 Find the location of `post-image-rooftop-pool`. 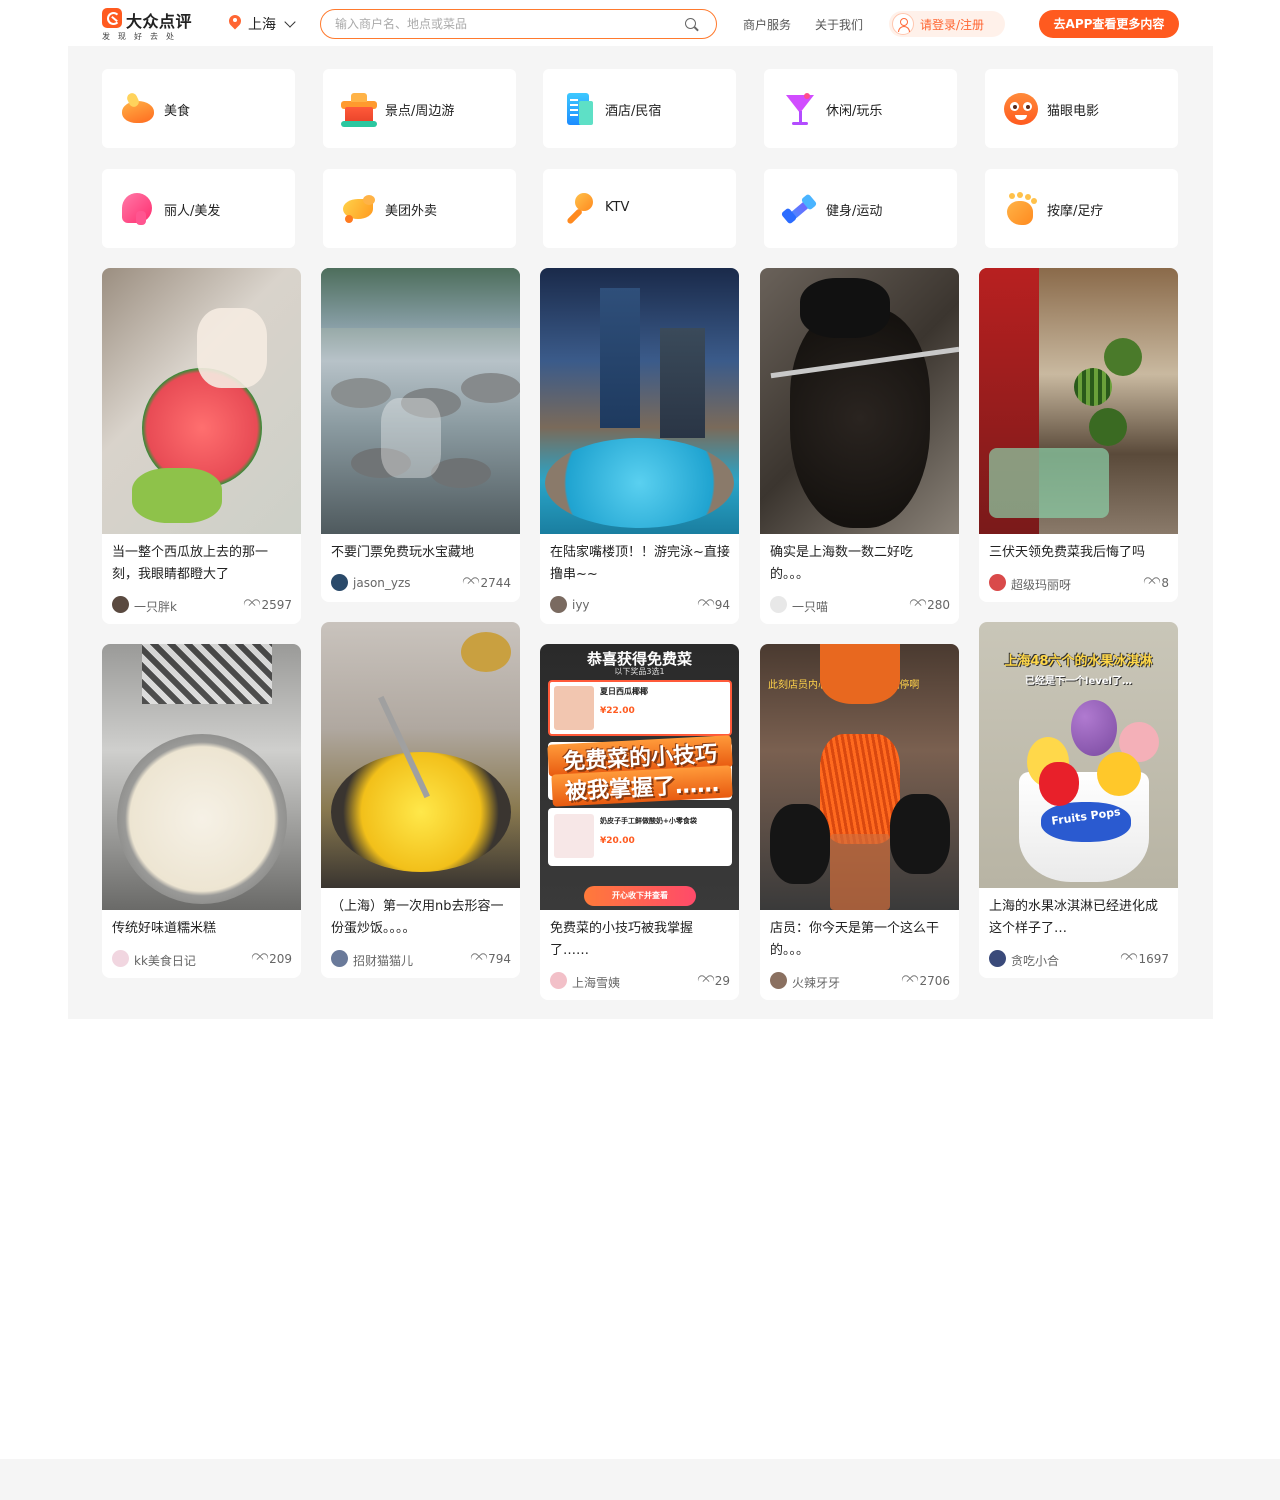

post-image-rooftop-pool is located at coordinates (639, 401).